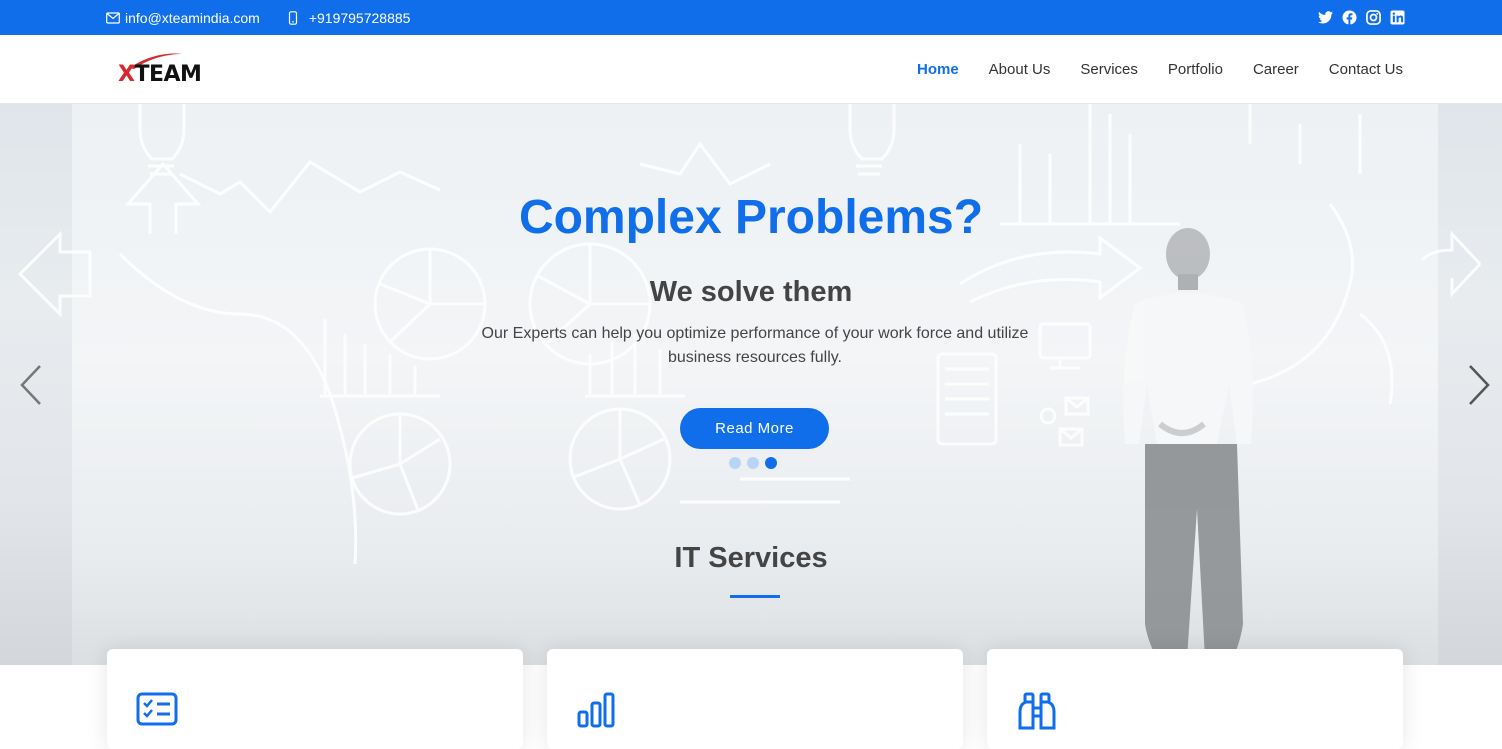  What do you see at coordinates (1366, 69) in the screenshot?
I see `nav-item-contact-us: Contact Us` at bounding box center [1366, 69].